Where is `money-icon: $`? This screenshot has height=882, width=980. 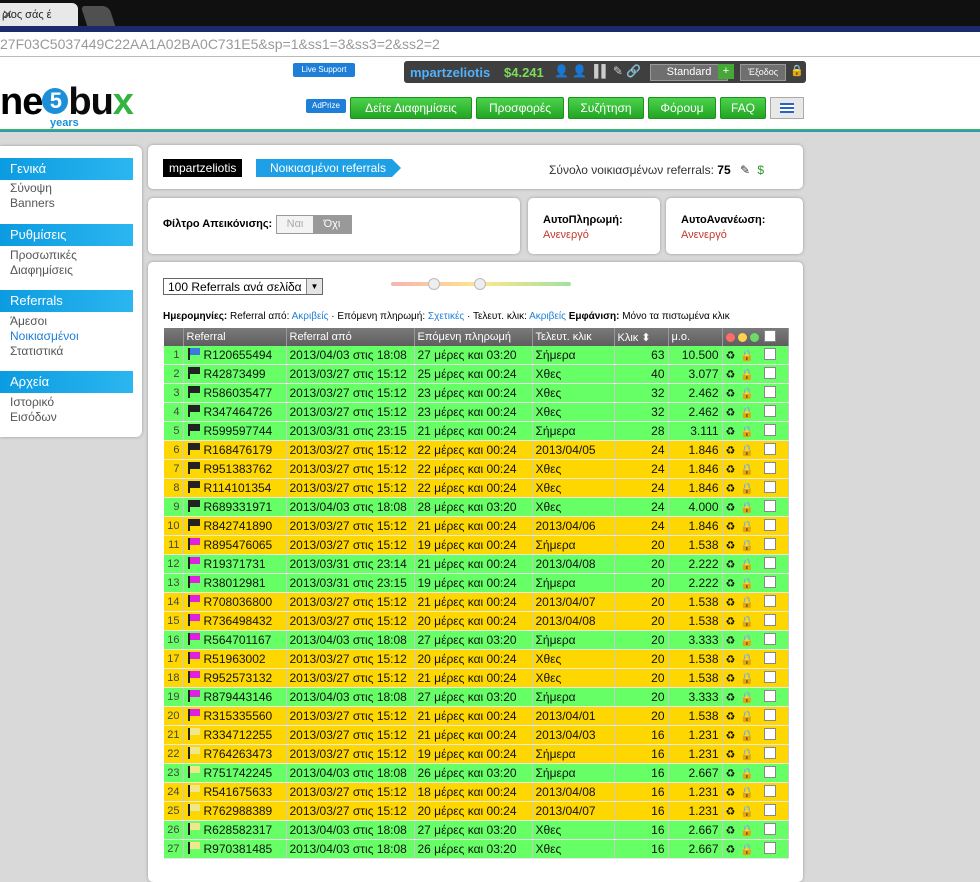 money-icon: $ is located at coordinates (760, 170).